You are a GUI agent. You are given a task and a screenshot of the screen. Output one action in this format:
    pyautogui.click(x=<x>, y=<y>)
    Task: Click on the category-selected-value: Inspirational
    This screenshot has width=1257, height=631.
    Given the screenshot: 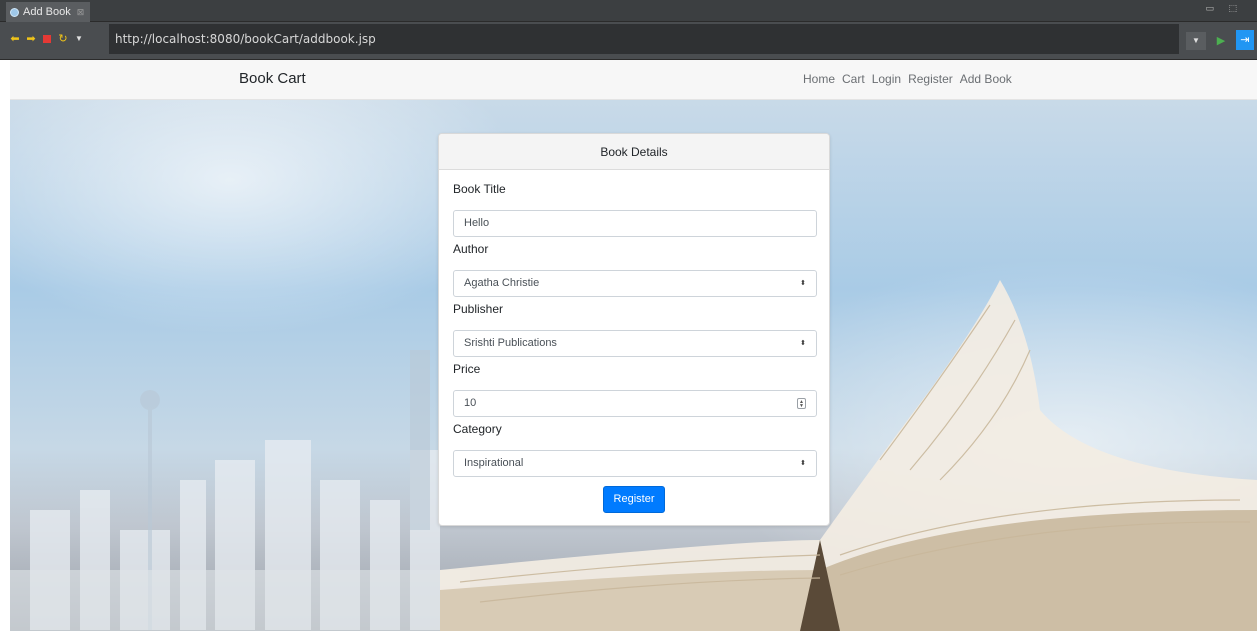 What is the action you would take?
    pyautogui.click(x=494, y=463)
    